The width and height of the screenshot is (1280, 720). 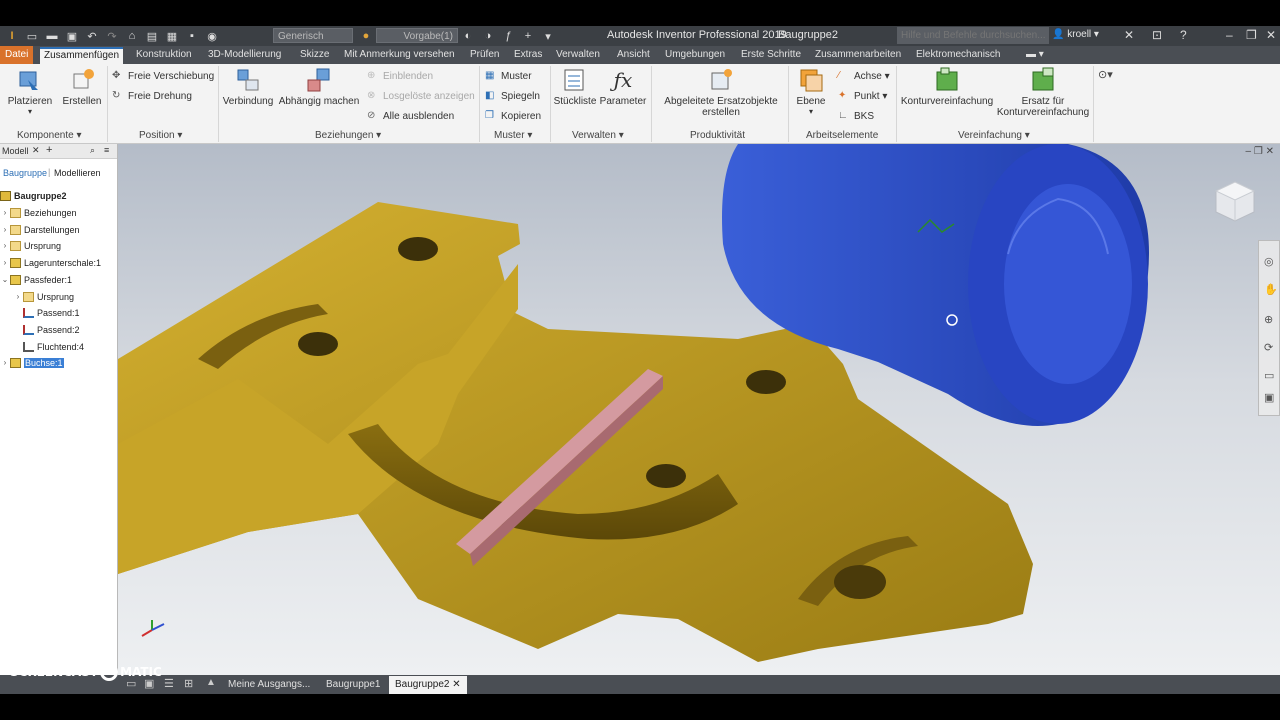 I want to click on platzieren-button: Platzieren ▾, so click(x=30, y=91).